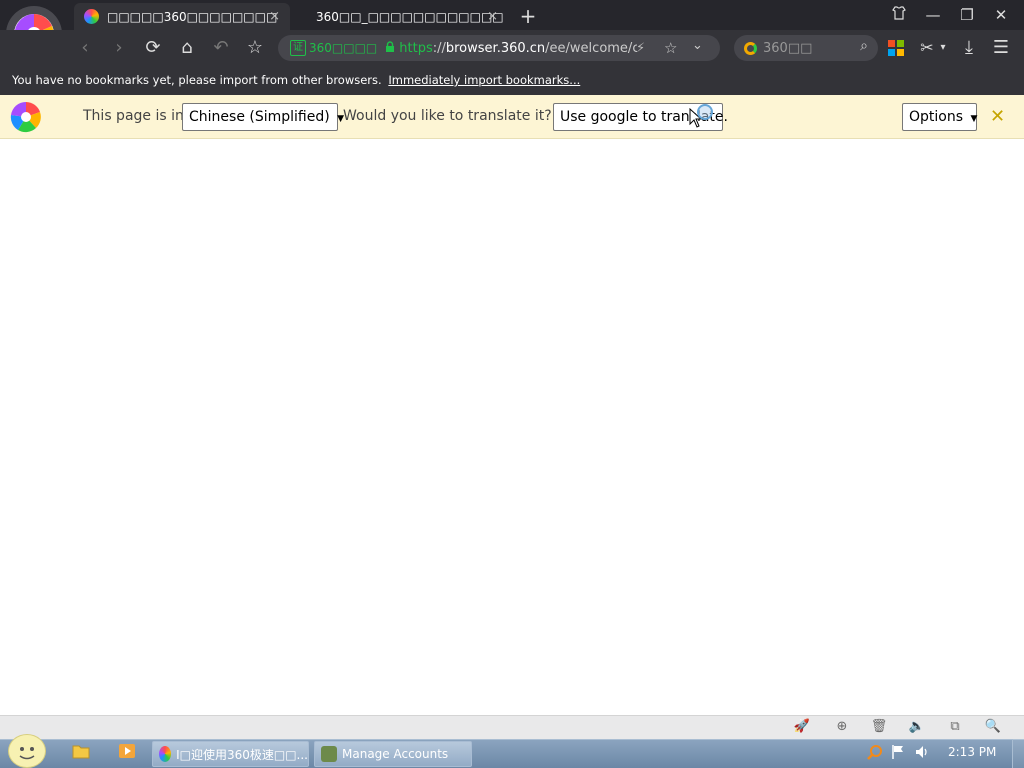  What do you see at coordinates (955, 727) in the screenshot?
I see `window-icon: ⧉` at bounding box center [955, 727].